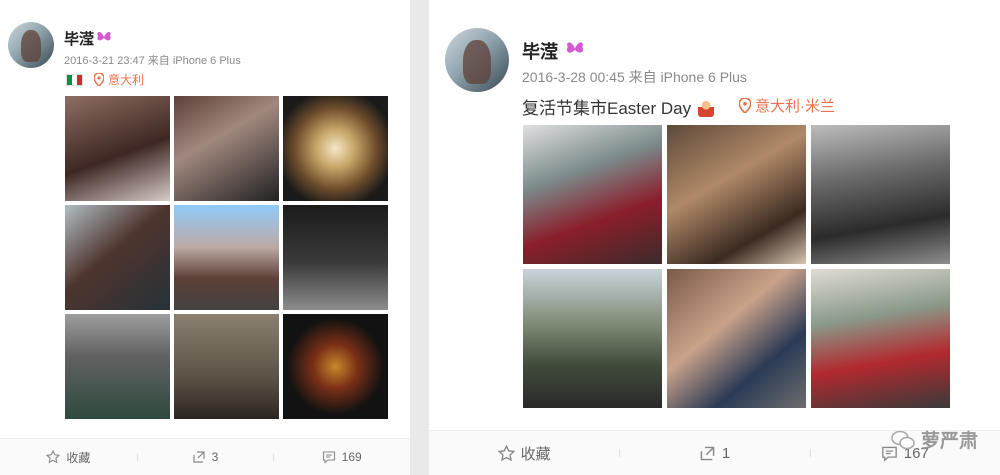 The height and width of the screenshot is (475, 1000). I want to click on post-text: 复活节集市Easter Day, so click(618, 106).